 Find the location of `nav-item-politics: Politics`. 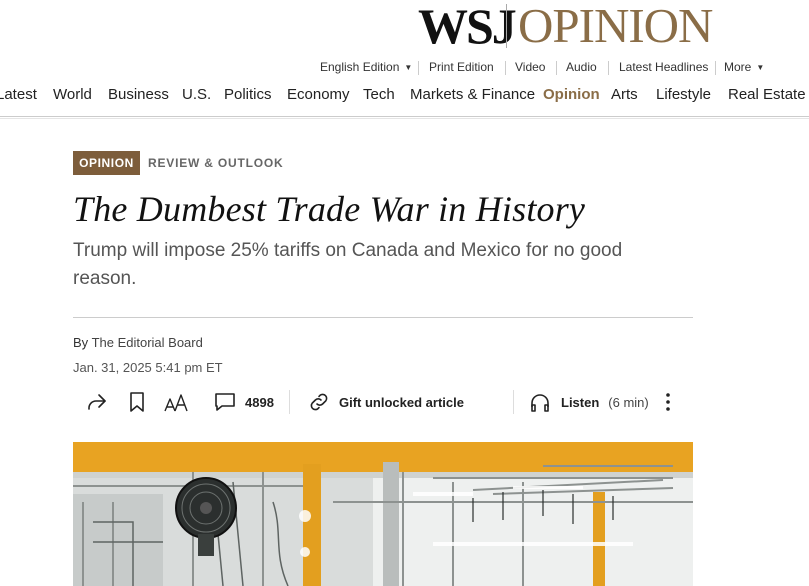

nav-item-politics: Politics is located at coordinates (248, 94).